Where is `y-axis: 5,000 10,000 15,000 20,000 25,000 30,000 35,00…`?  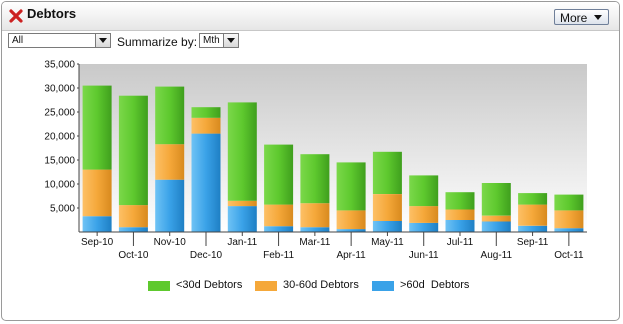 y-axis: 5,000 10,000 15,000 20,000 25,000 30,000 35,00… is located at coordinates (61, 137).